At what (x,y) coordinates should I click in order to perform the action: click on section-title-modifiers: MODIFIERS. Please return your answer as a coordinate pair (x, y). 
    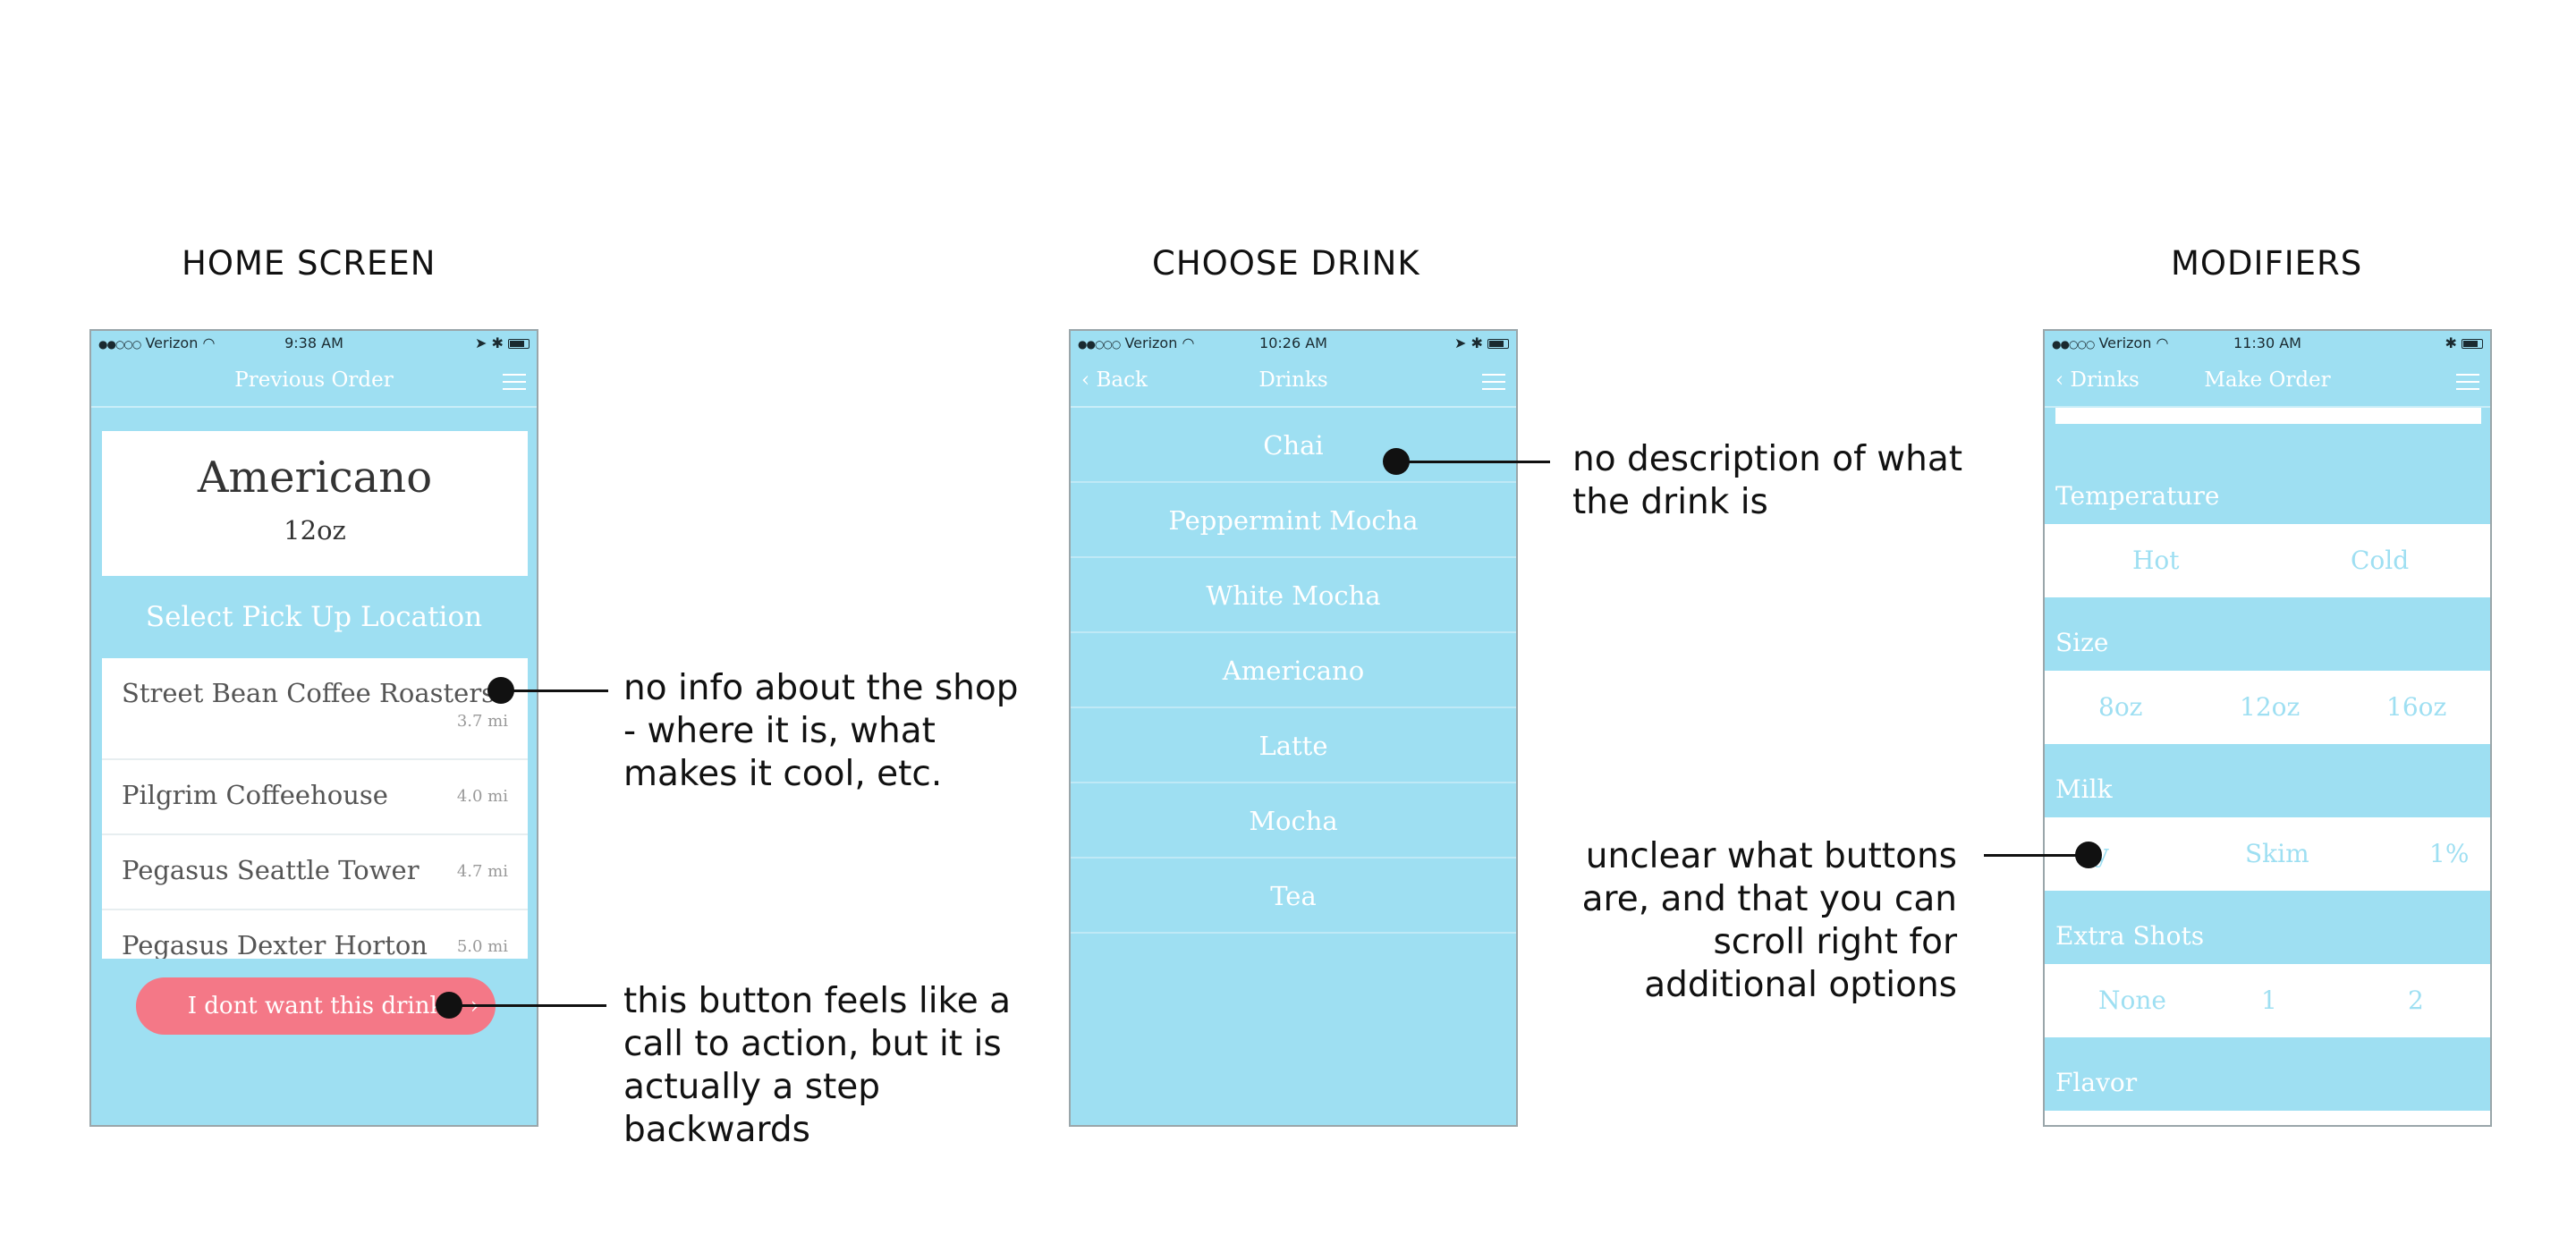
    Looking at the image, I should click on (2267, 263).